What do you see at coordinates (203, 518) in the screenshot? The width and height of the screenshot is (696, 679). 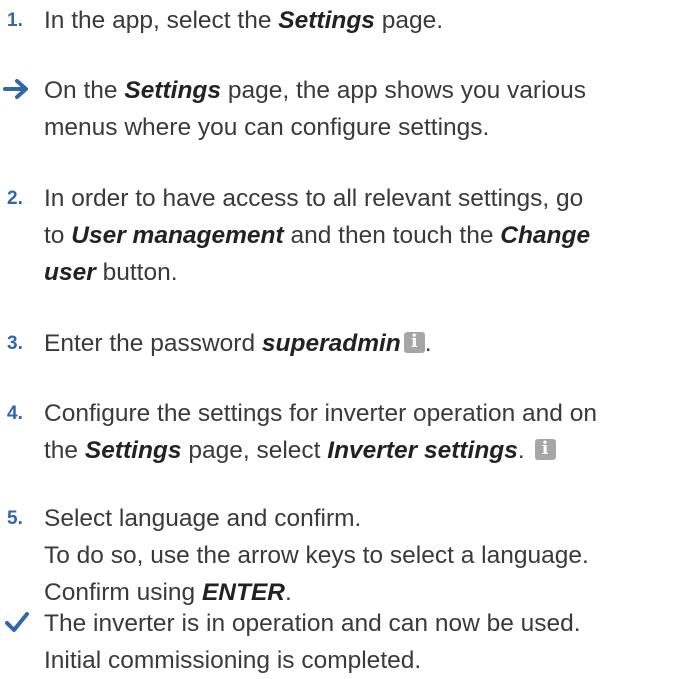 I see `step-text: Select language and confirm.` at bounding box center [203, 518].